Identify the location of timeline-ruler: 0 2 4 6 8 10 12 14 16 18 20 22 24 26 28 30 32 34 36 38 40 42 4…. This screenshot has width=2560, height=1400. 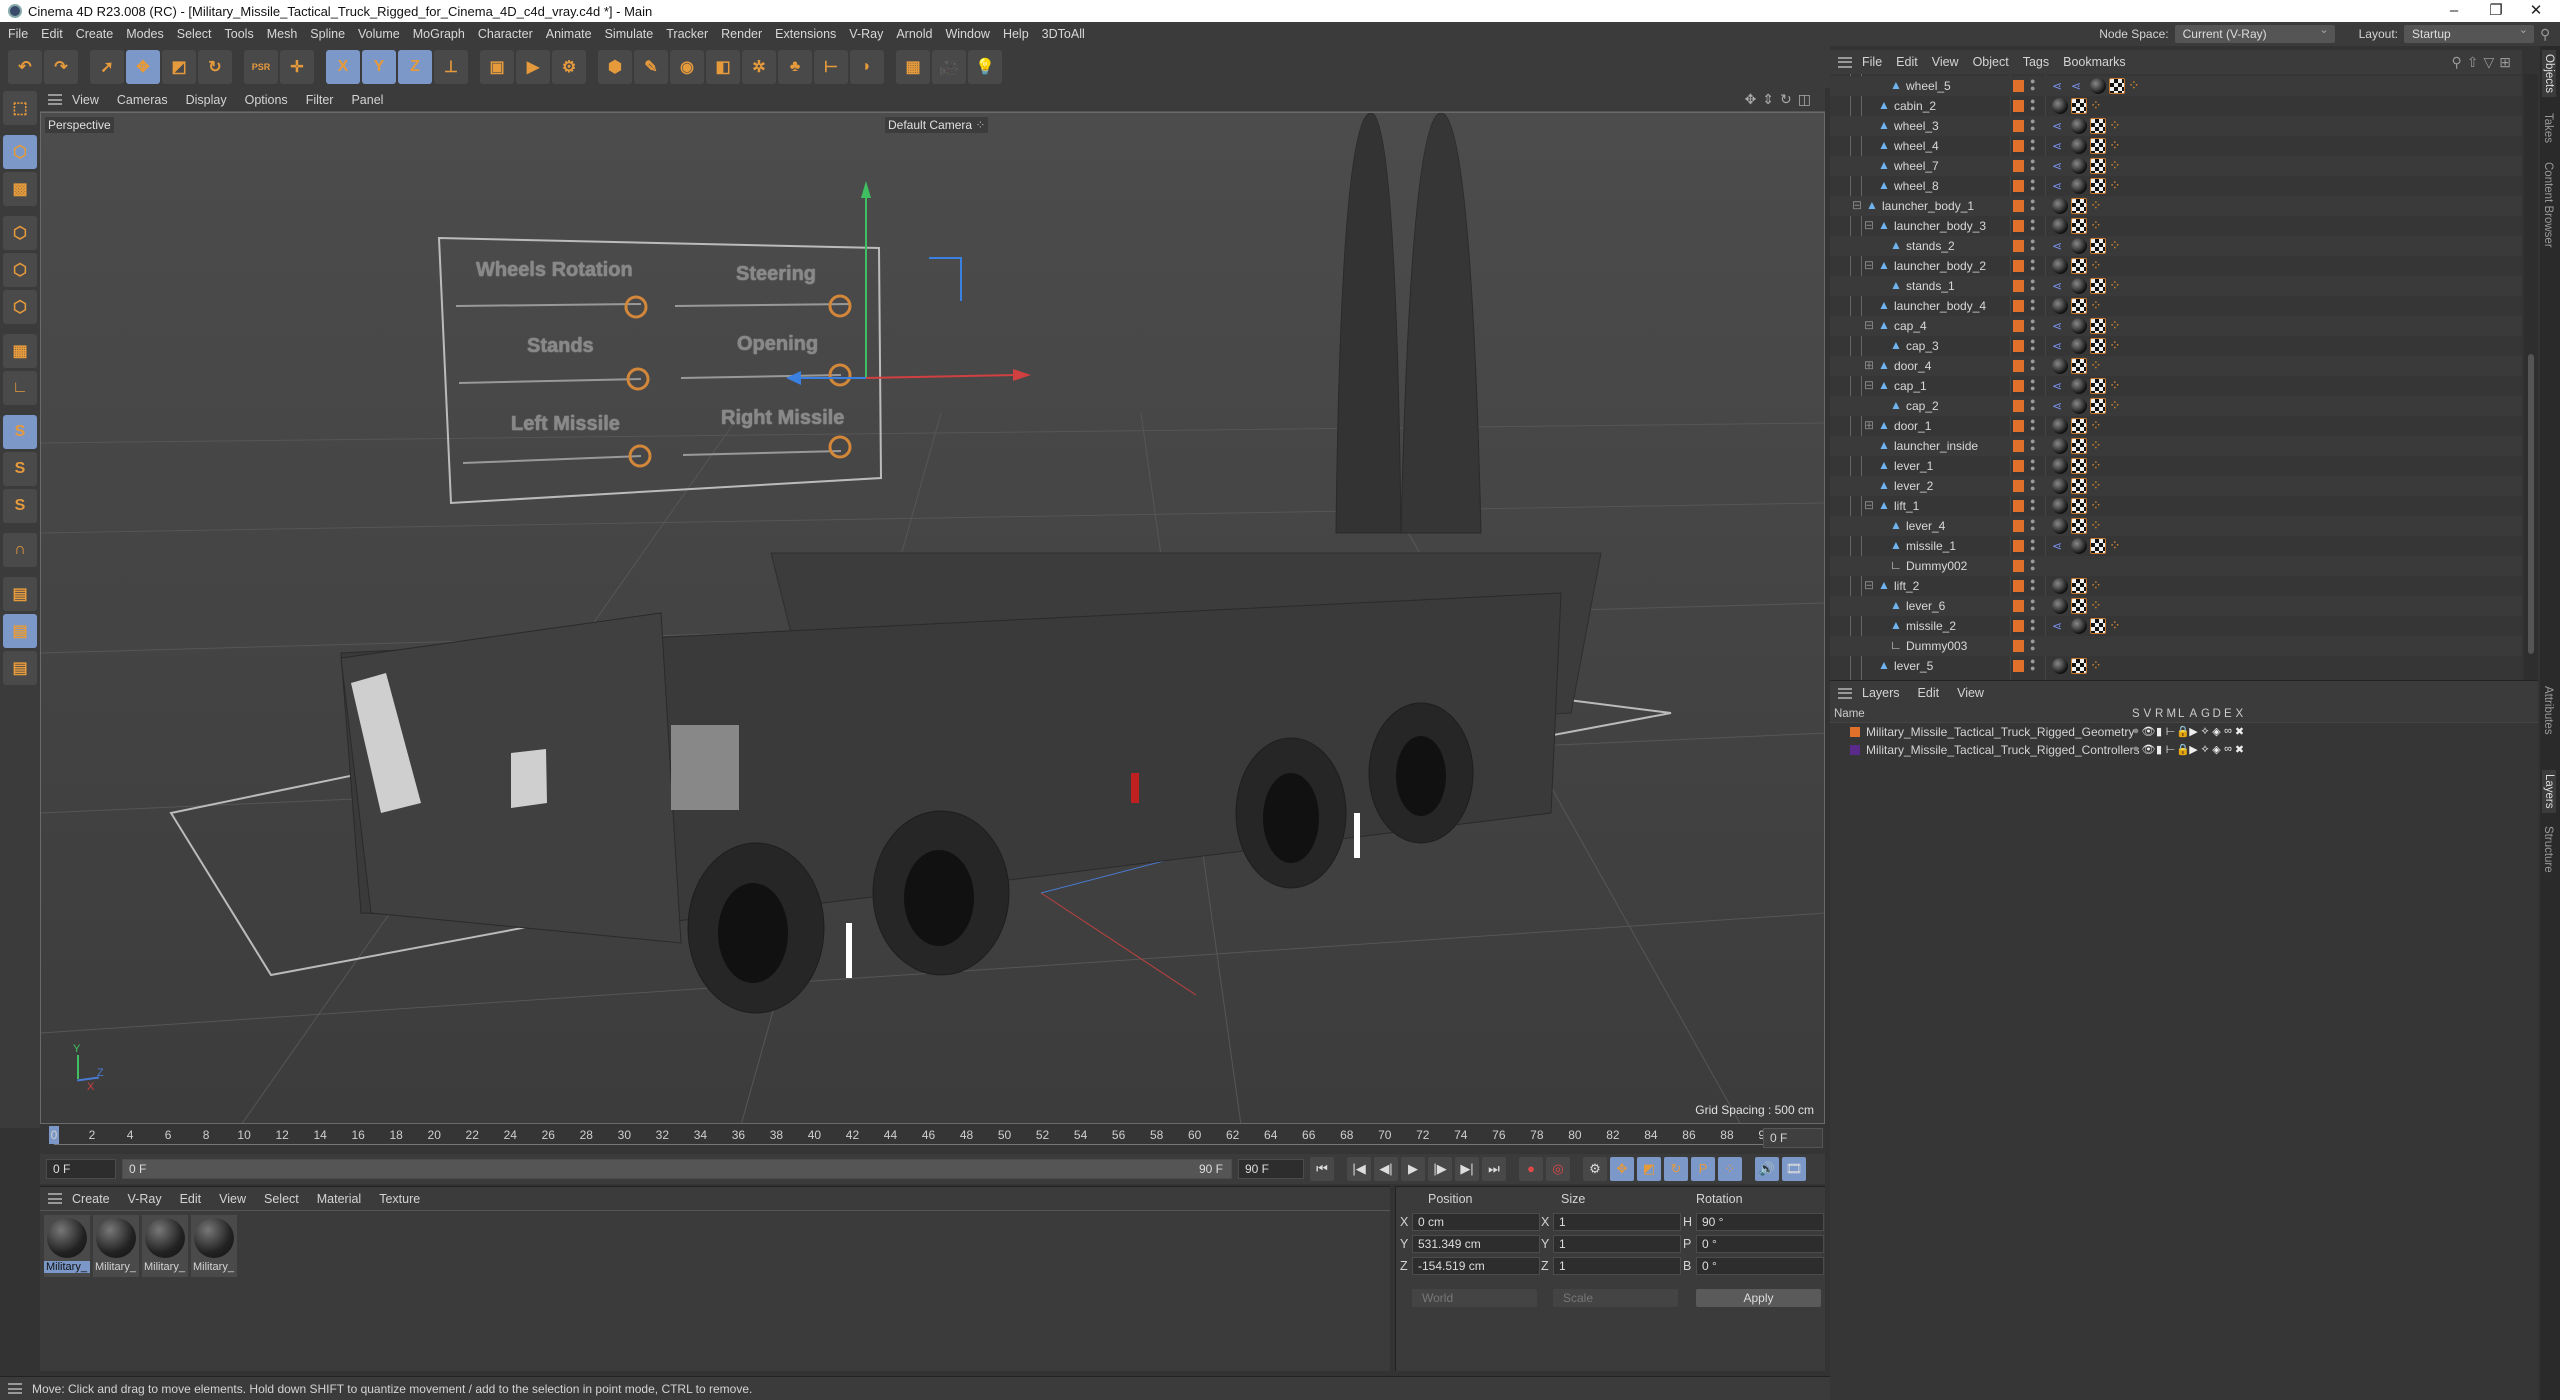
(932, 1139).